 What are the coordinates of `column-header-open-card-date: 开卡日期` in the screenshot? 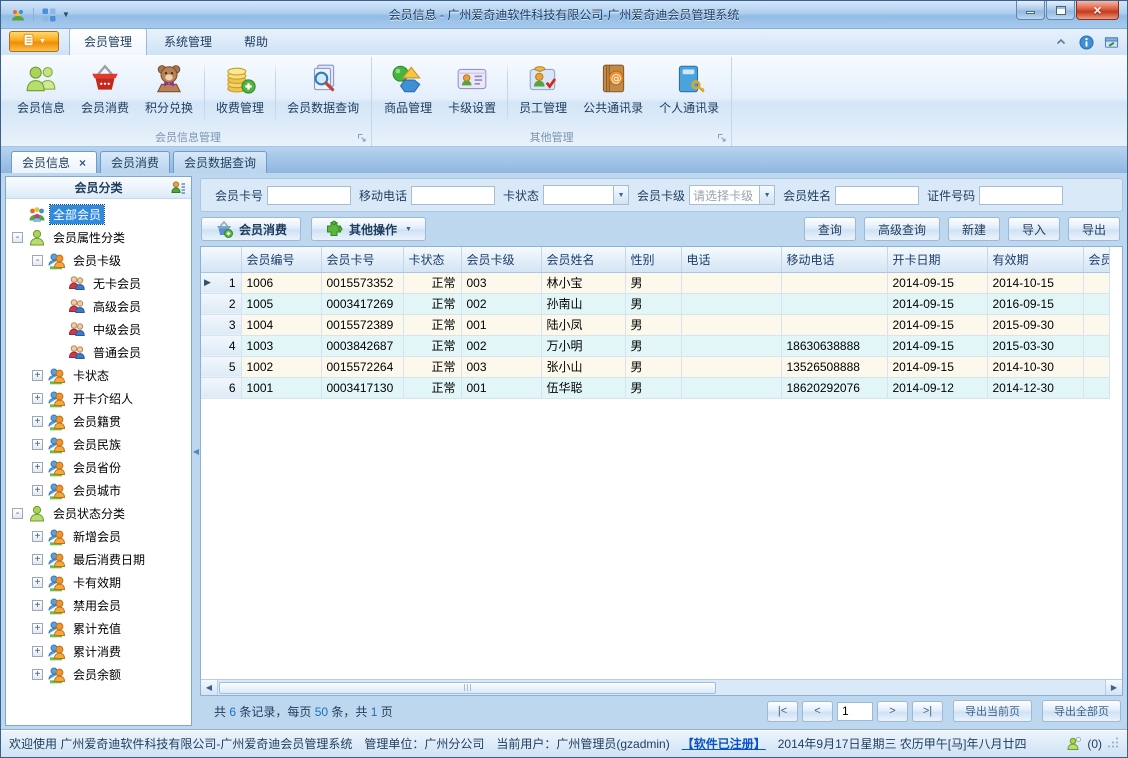 It's located at (937, 260).